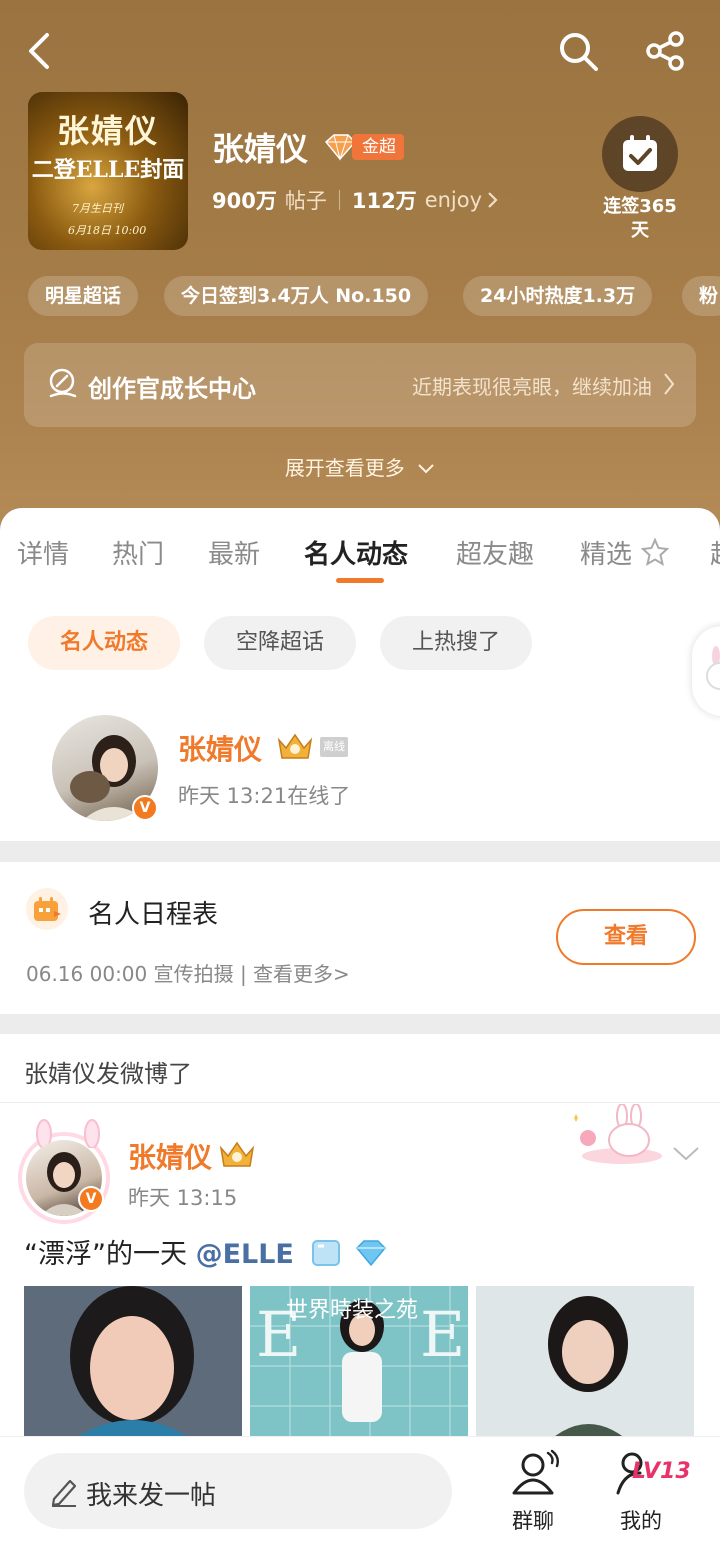 Image resolution: width=720 pixels, height=1543 pixels. I want to click on expand-more: 展开查看更多, so click(360, 466).